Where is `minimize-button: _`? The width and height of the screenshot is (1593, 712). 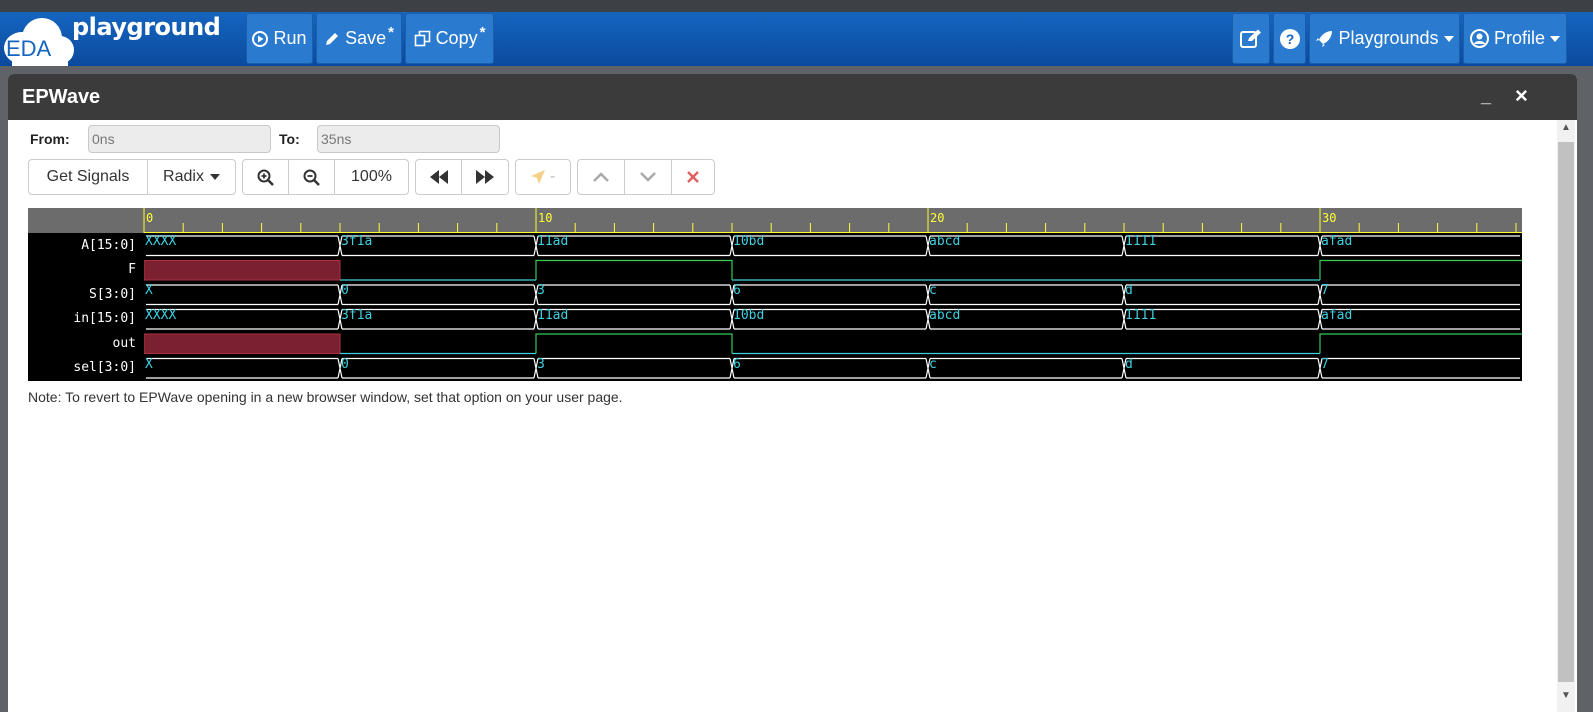
minimize-button: _ is located at coordinates (1486, 96).